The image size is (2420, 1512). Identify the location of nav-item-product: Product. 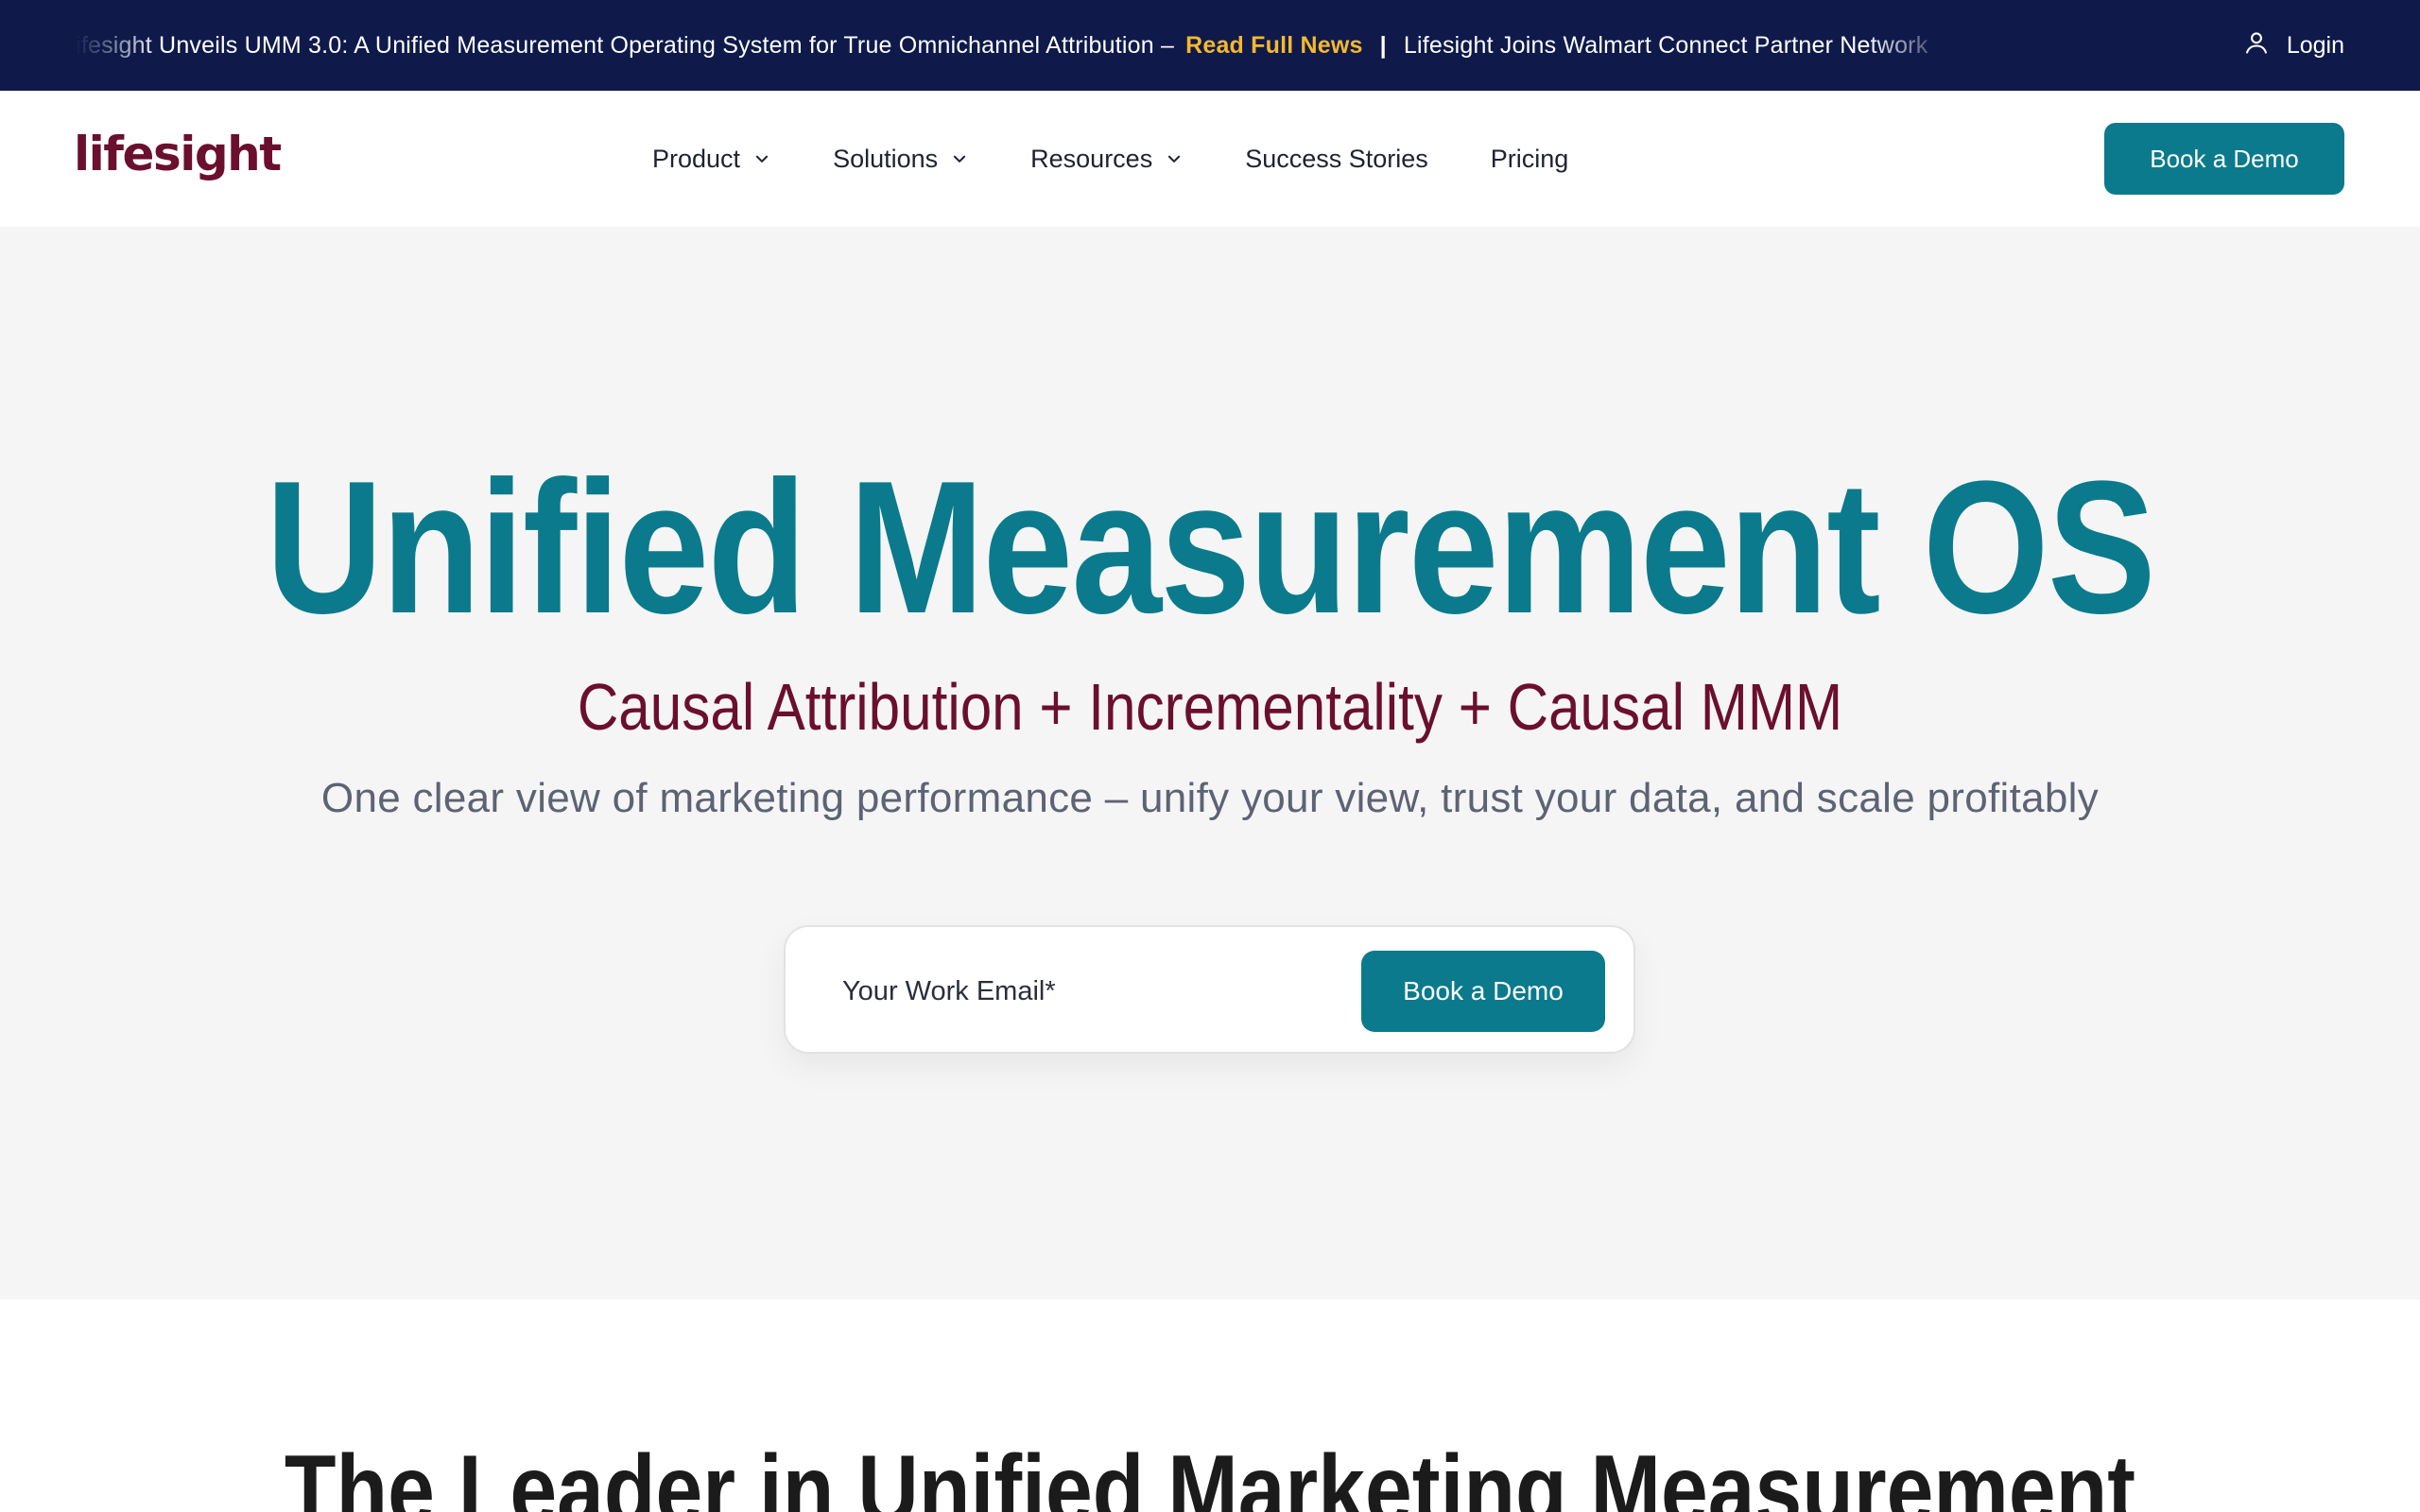
(711, 159).